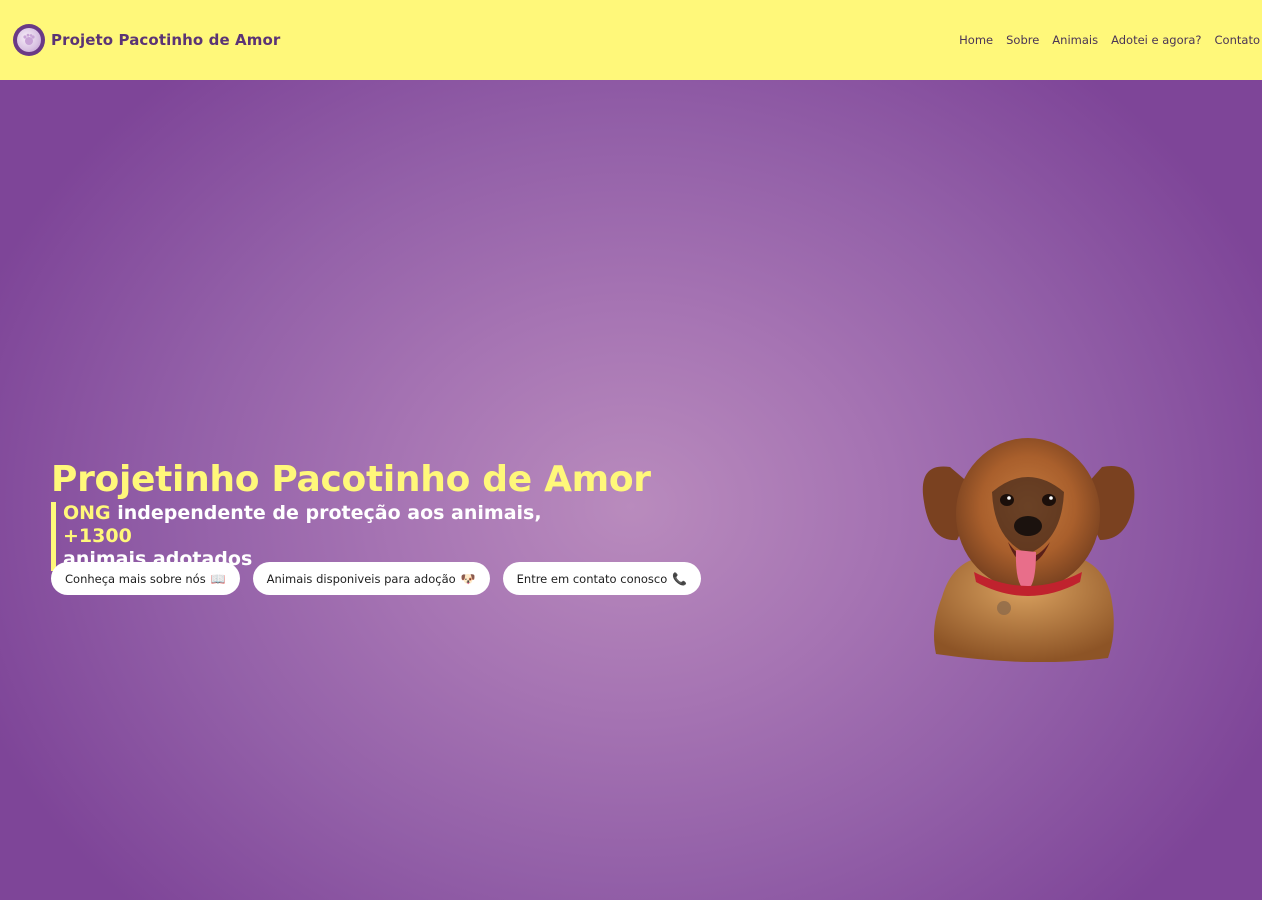 This screenshot has height=900, width=1262. Describe the element at coordinates (1028, 542) in the screenshot. I see `dog-photo` at that location.